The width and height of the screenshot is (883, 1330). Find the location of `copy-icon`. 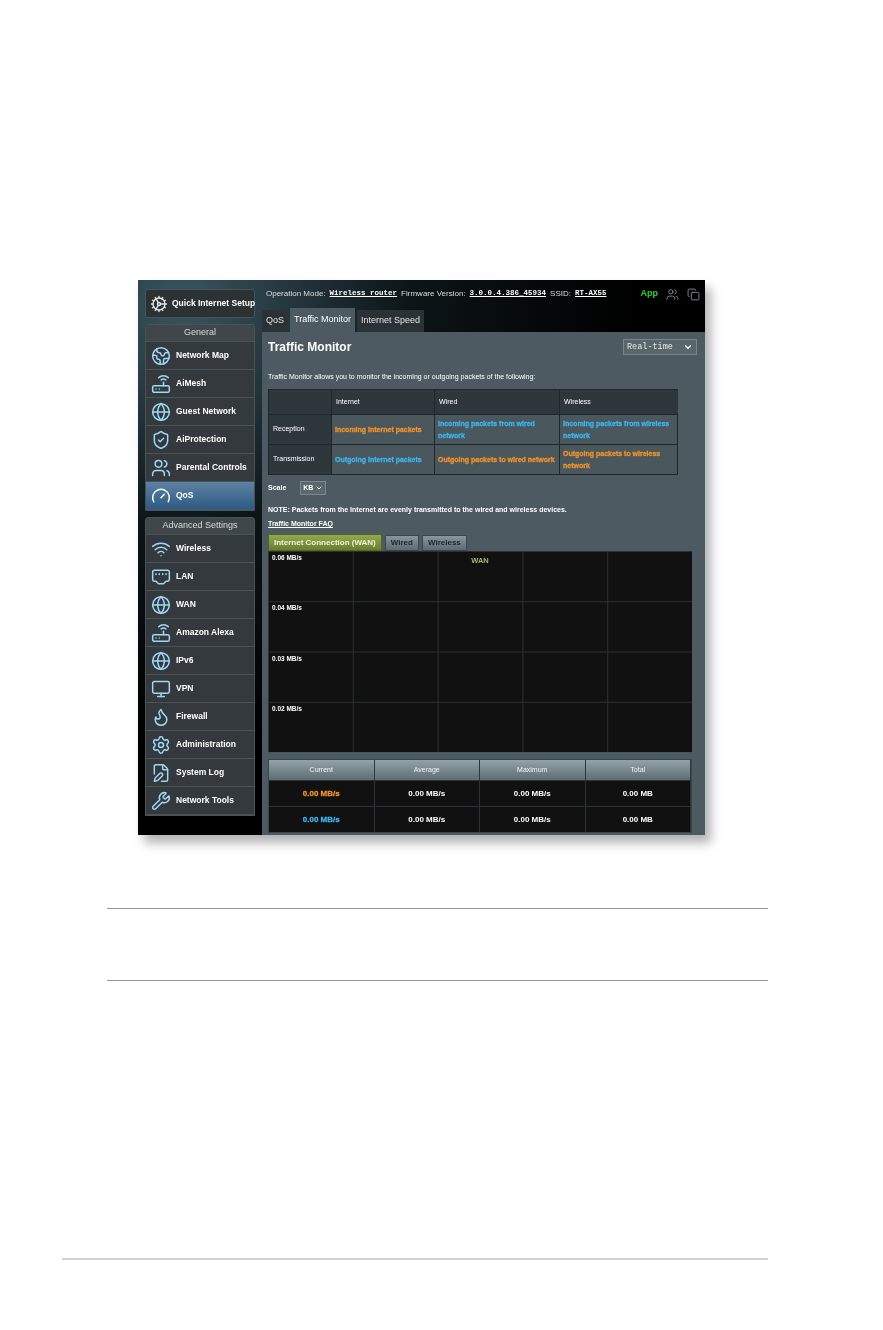

copy-icon is located at coordinates (693, 294).